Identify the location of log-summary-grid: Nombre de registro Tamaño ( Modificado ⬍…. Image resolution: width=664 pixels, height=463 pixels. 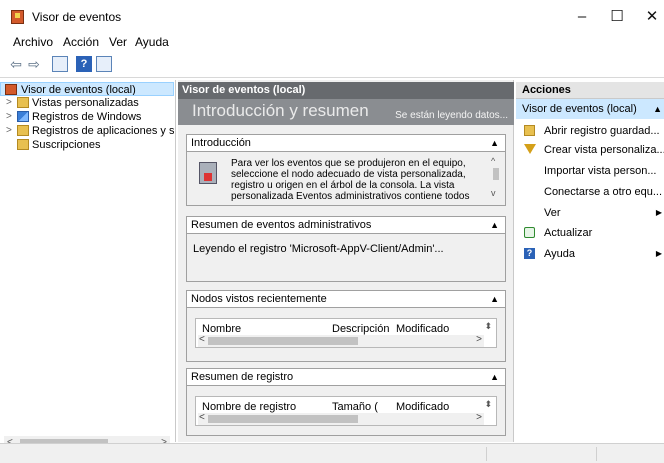
(346, 411).